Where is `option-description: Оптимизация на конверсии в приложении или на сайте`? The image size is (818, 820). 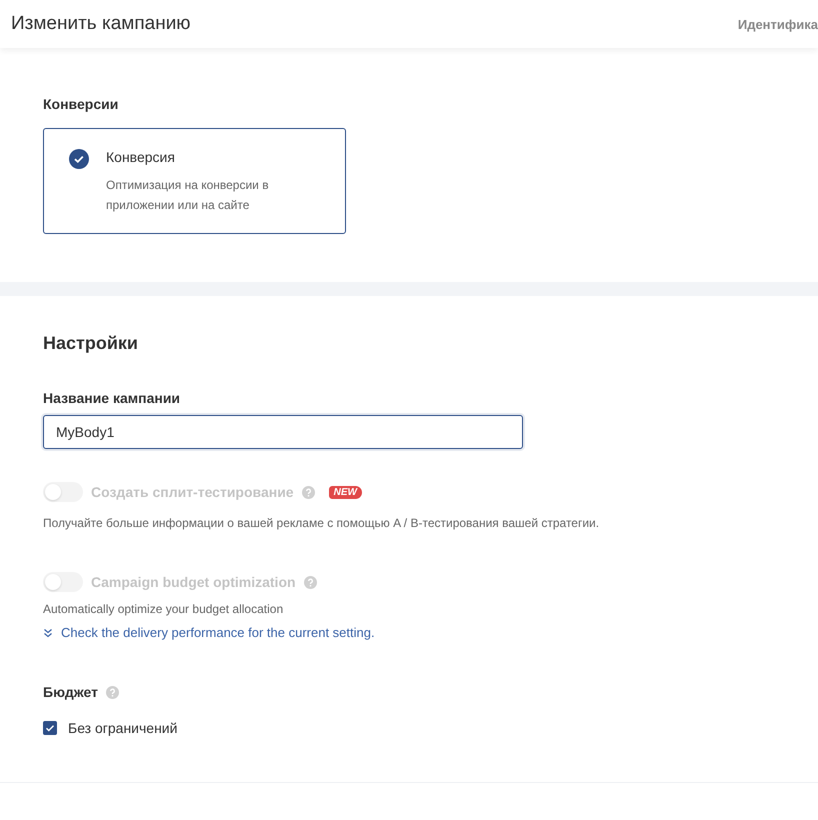
option-description: Оптимизация на конверсии в приложении или на сайте is located at coordinates (188, 195).